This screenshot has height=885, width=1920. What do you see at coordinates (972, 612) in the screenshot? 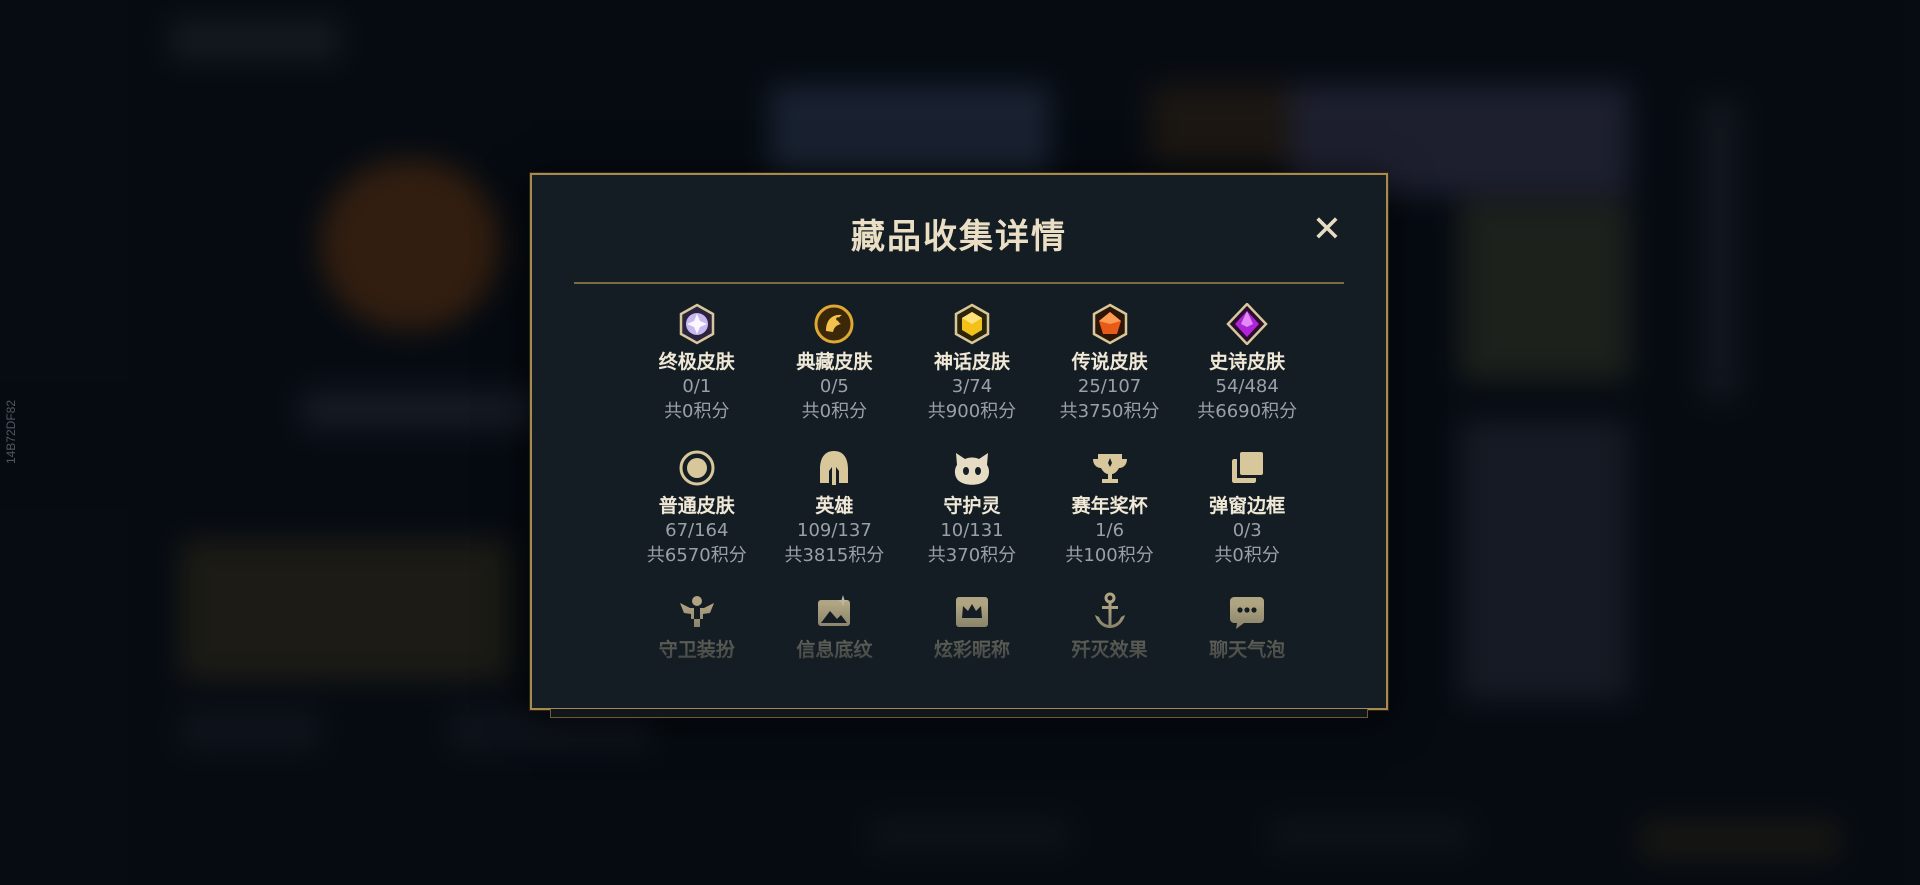
I see `nameplate-crown-icon` at bounding box center [972, 612].